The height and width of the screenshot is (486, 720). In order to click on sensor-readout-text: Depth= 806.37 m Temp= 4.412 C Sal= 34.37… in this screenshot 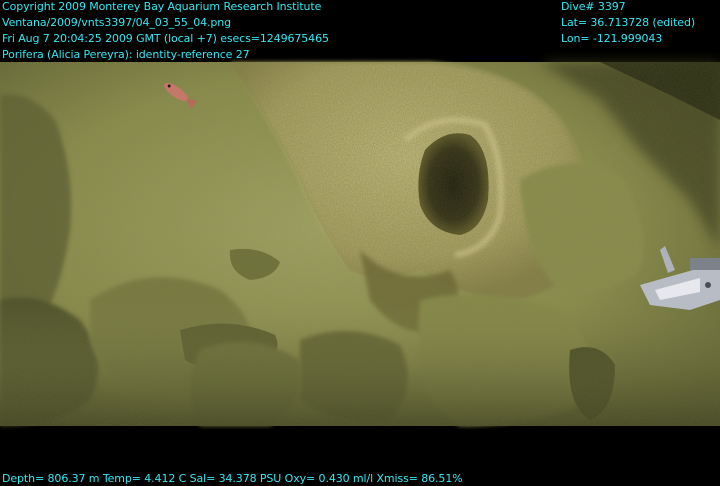, I will do `click(232, 478)`.